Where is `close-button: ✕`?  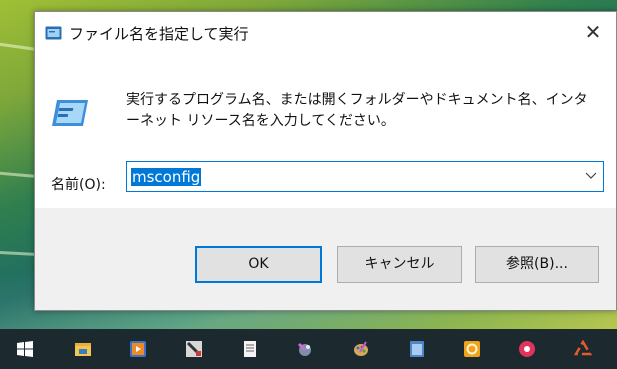 close-button: ✕ is located at coordinates (593, 32).